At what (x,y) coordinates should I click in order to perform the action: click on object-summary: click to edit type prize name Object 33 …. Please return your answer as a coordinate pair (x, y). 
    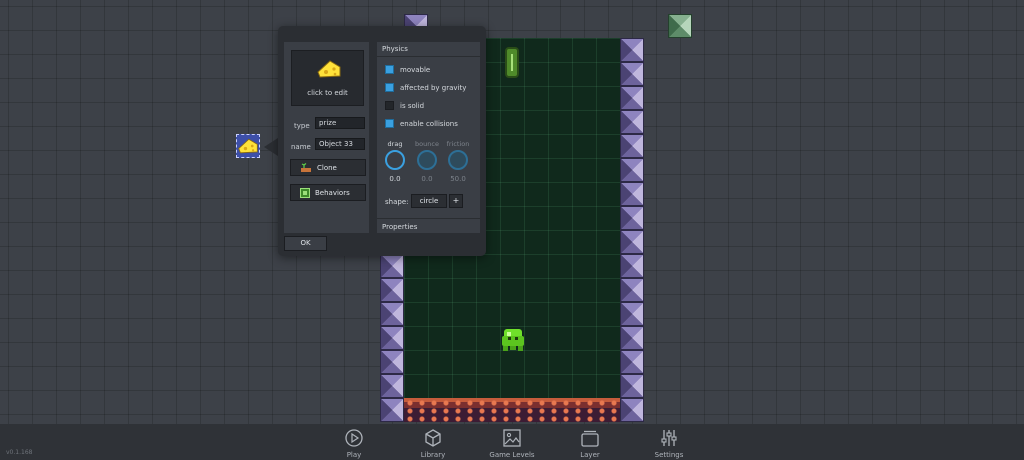
    Looking at the image, I should click on (326, 137).